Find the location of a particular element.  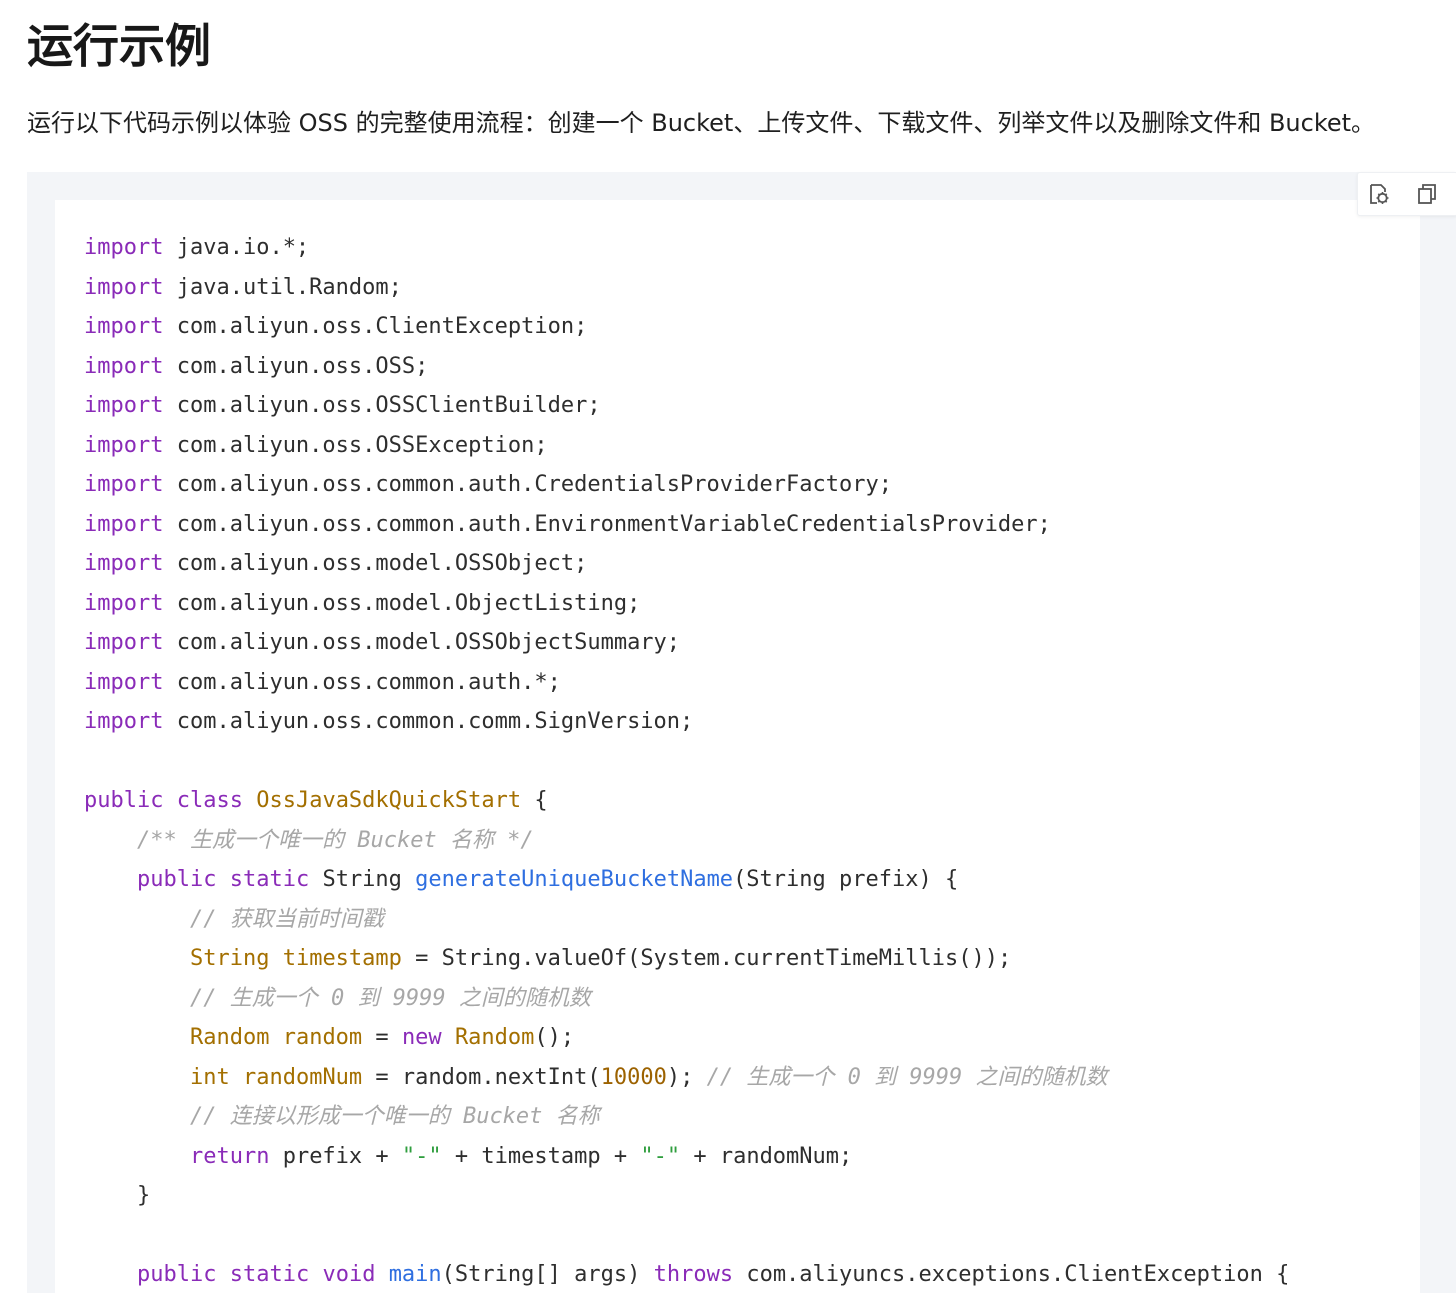

code-token: prefix + is located at coordinates (335, 1156).